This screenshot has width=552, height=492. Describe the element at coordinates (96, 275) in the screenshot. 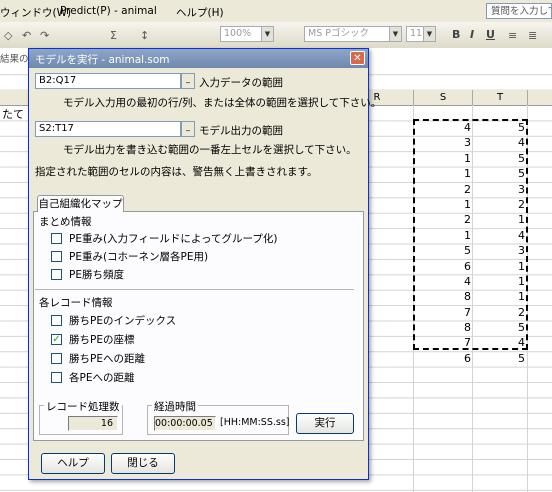

I see `checkbox-label: PE勝ち頻度` at that location.